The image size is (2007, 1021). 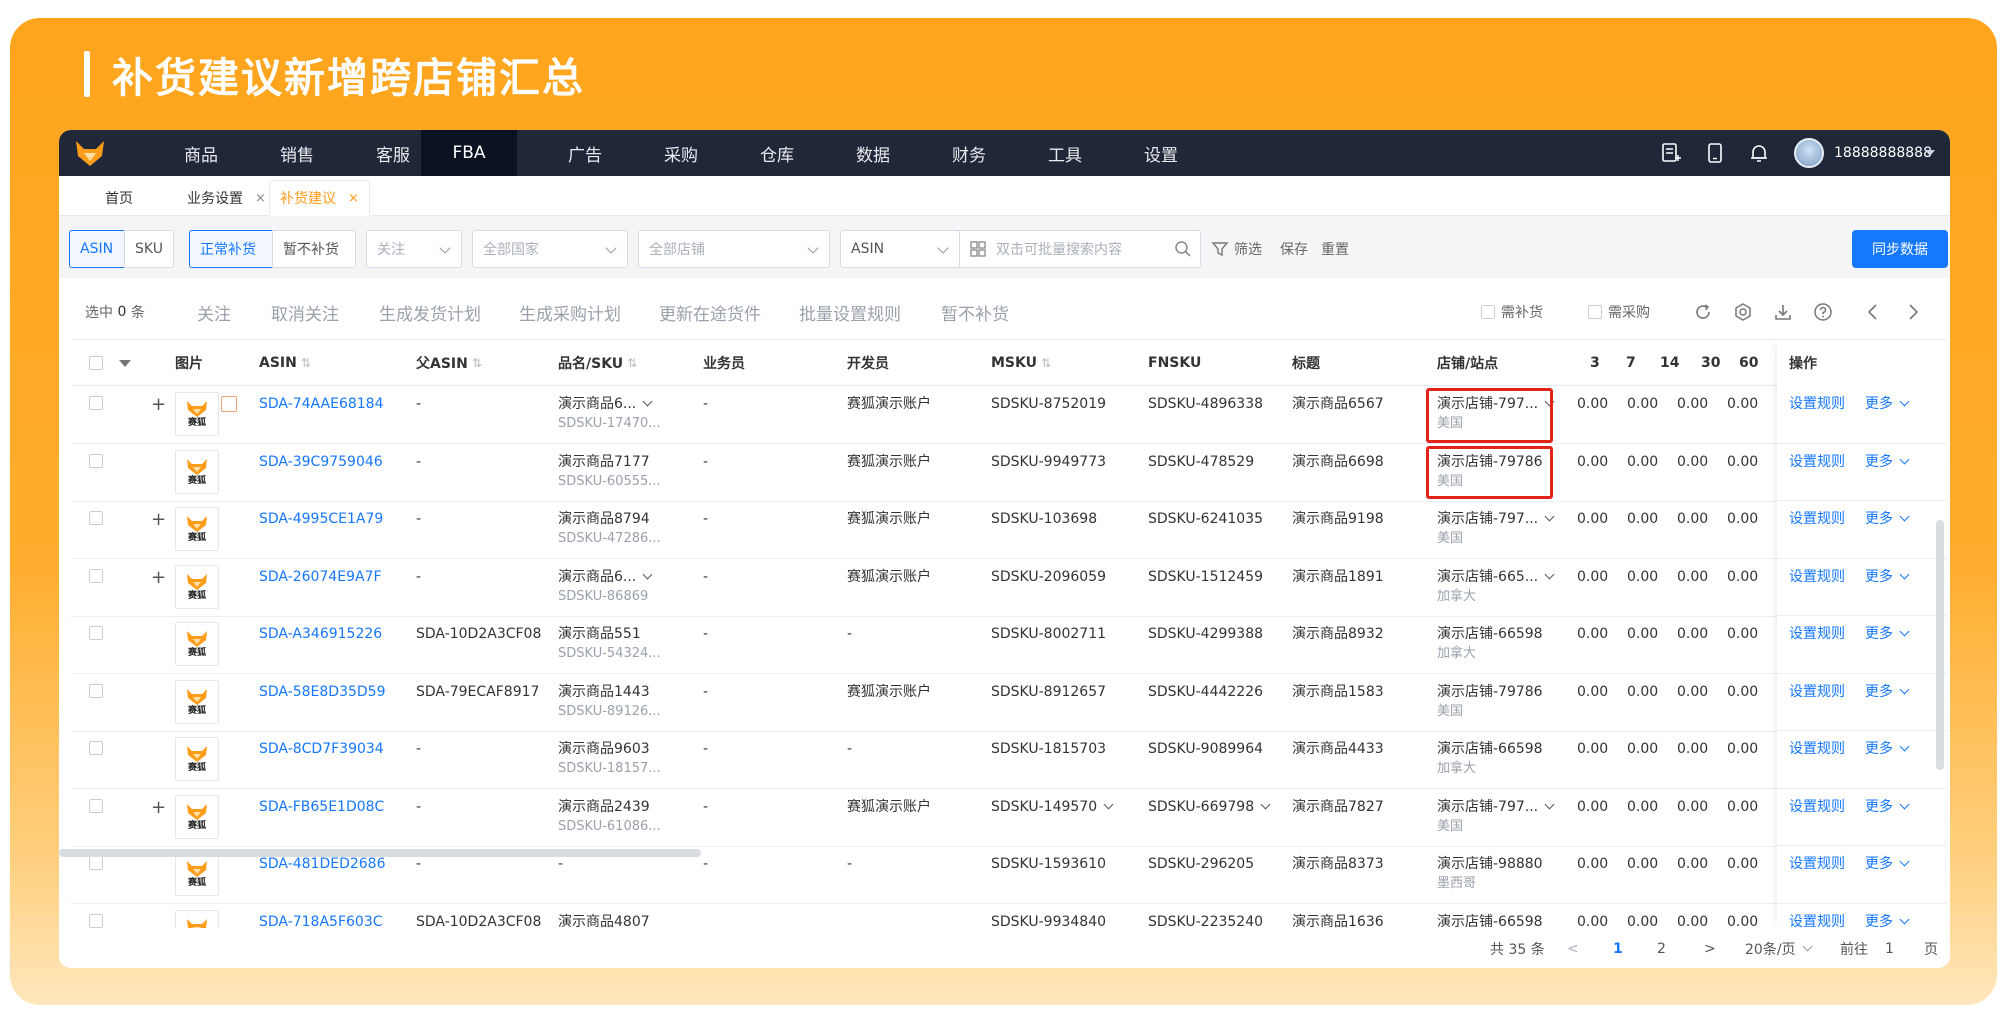 I want to click on user-avatar, so click(x=1809, y=153).